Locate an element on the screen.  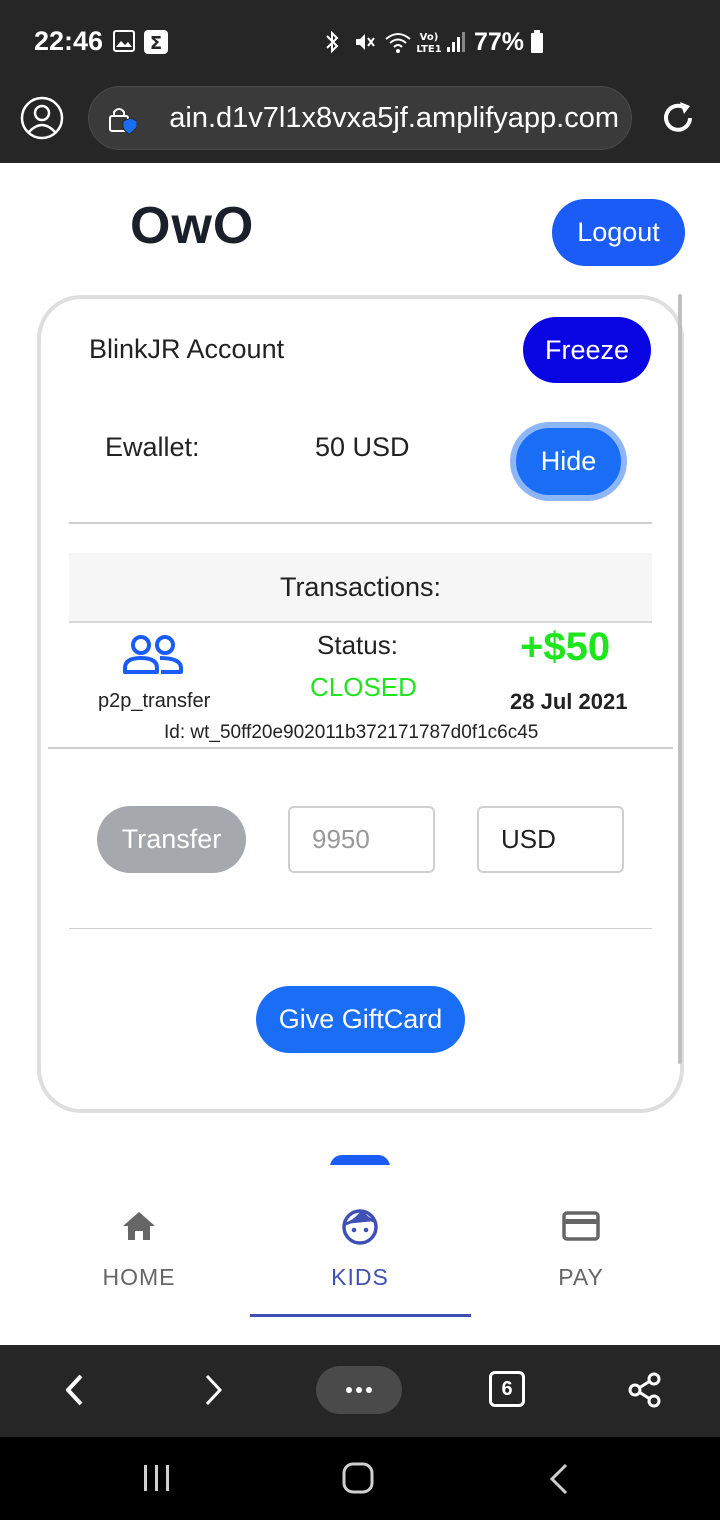
svg-text: Vo) is located at coordinates (429, 37).